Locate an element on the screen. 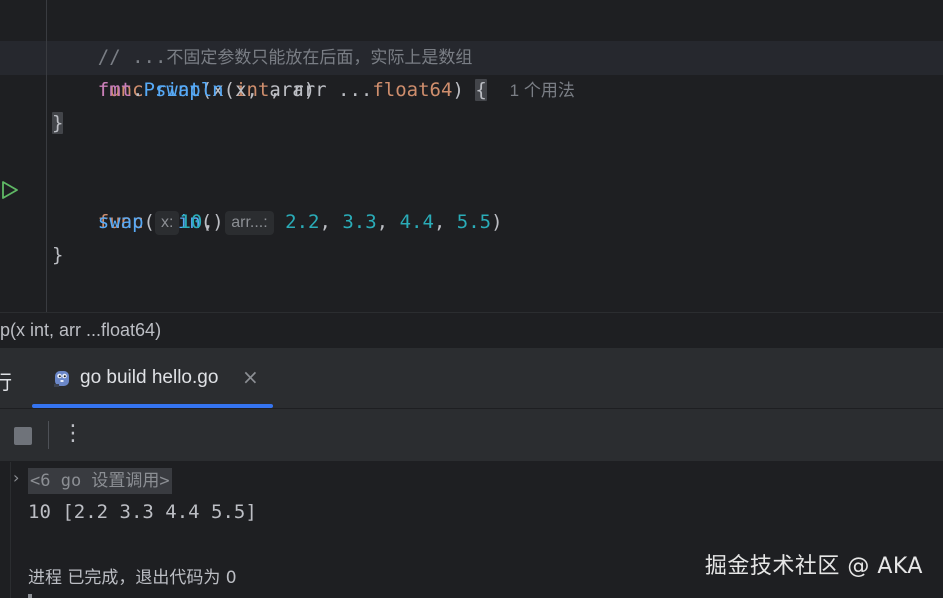  main-close-brace: } is located at coordinates (58, 255).